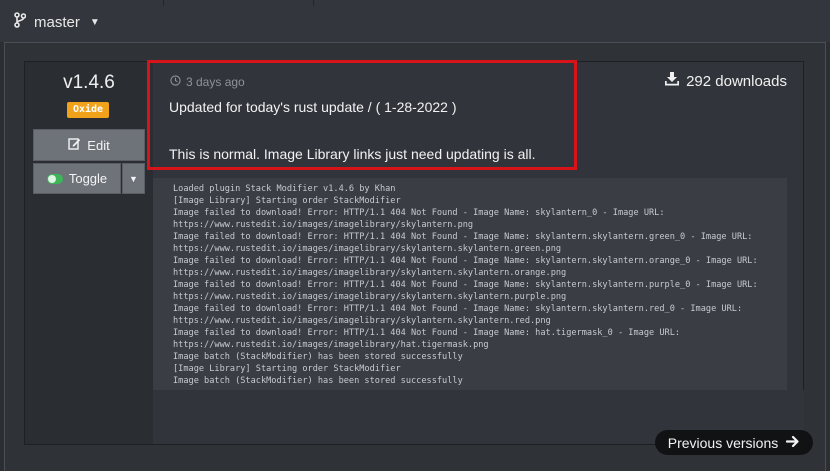  I want to click on highlight-box, so click(362, 115).